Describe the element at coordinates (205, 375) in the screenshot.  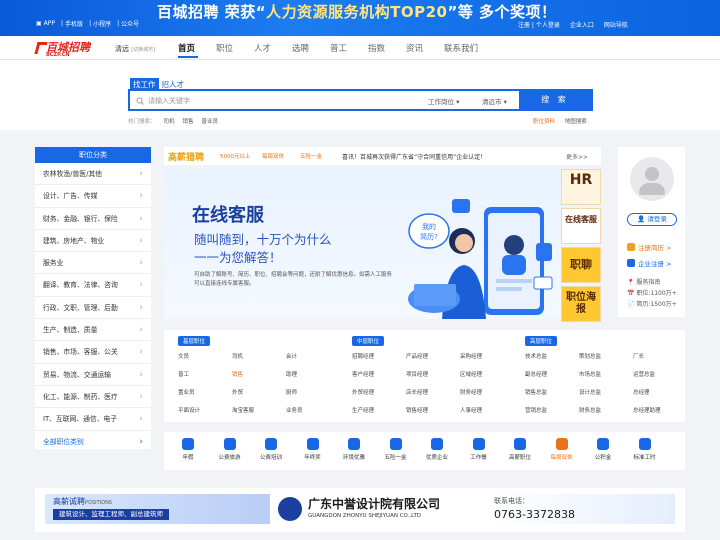
I see `job-link: 普工` at that location.